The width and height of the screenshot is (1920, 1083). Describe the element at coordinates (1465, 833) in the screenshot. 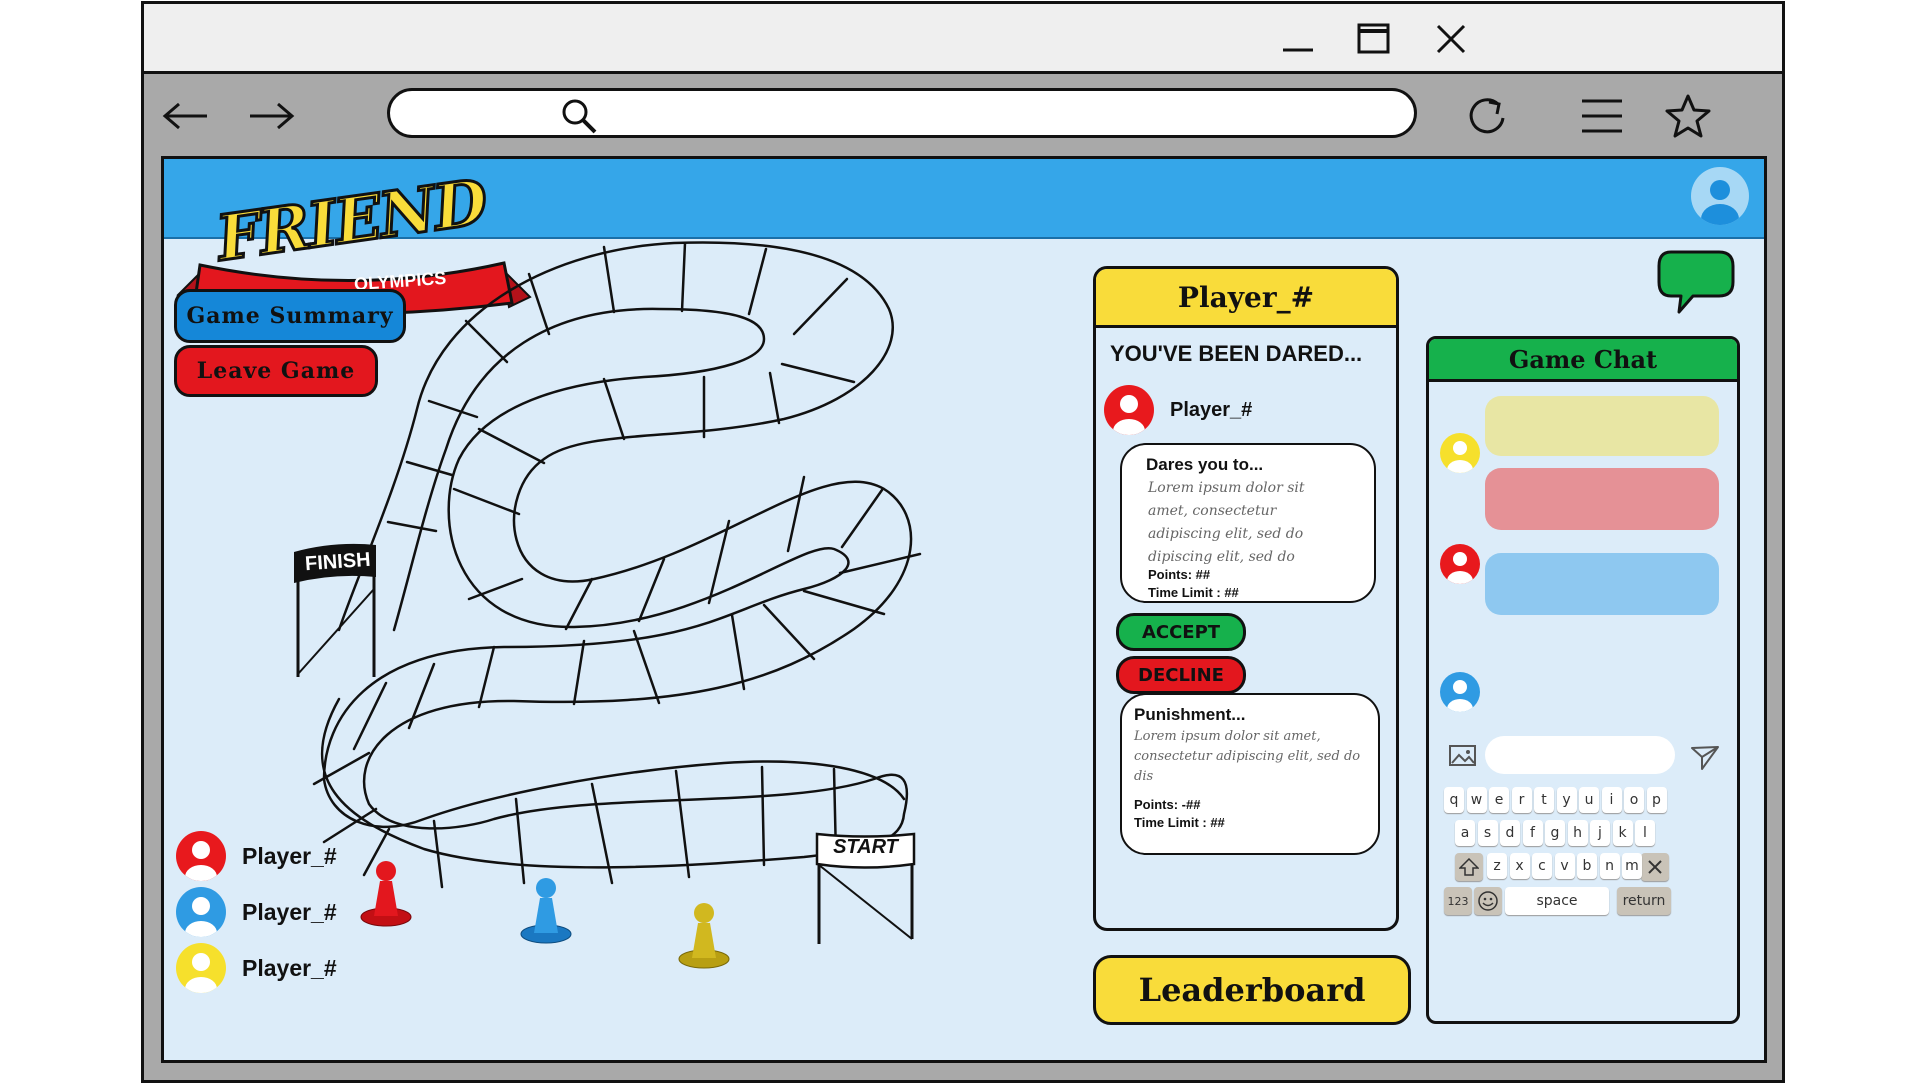

I see `key-a: a` at that location.